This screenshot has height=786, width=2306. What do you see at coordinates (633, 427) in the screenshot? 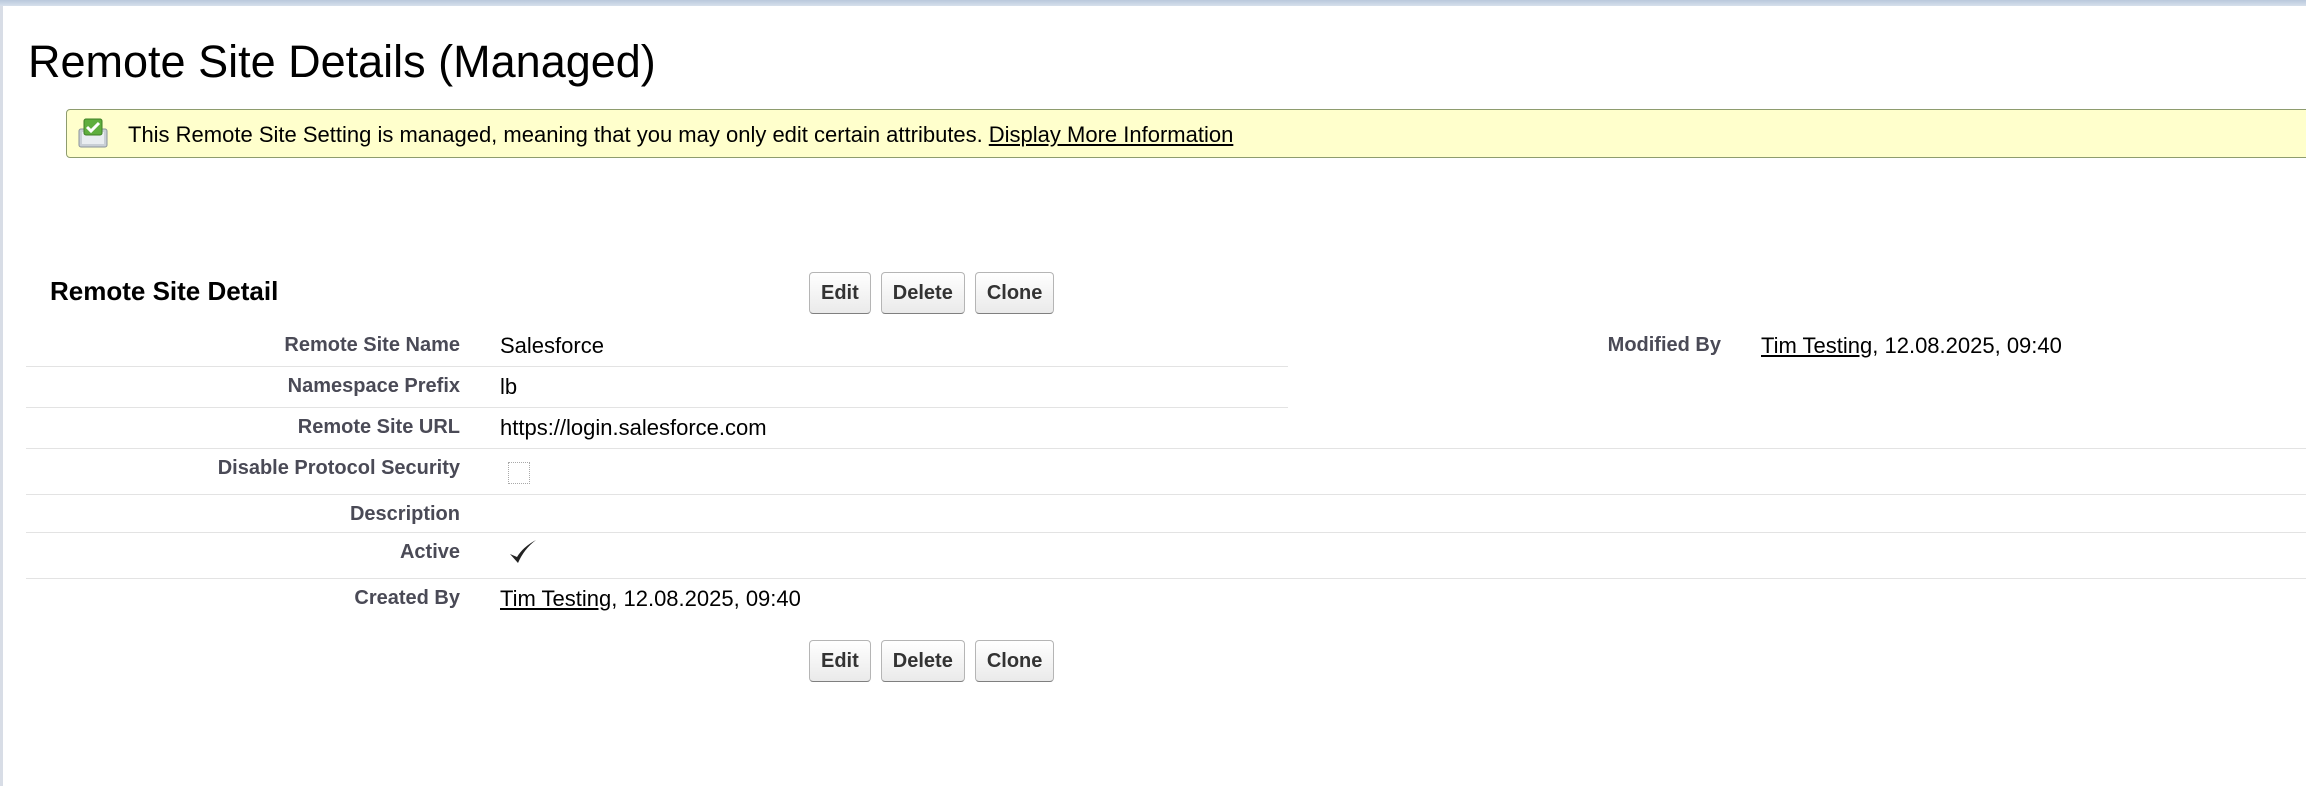
I see `remote-site-url-value: https://login.salesforce.com` at bounding box center [633, 427].